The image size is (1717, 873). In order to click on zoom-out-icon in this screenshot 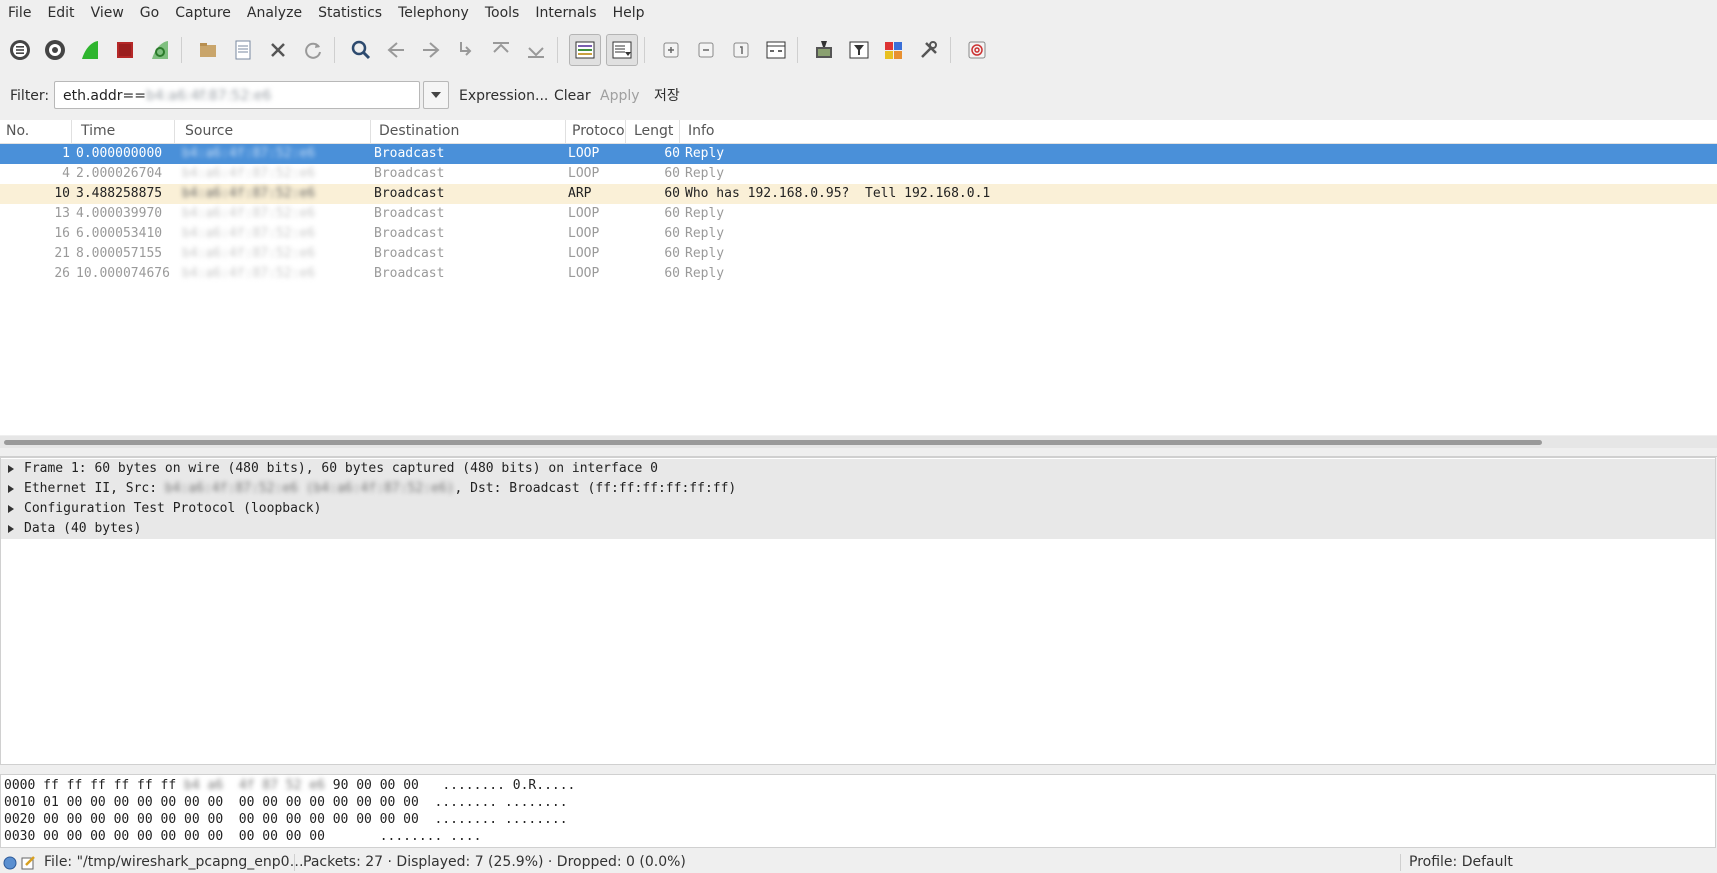, I will do `click(706, 50)`.